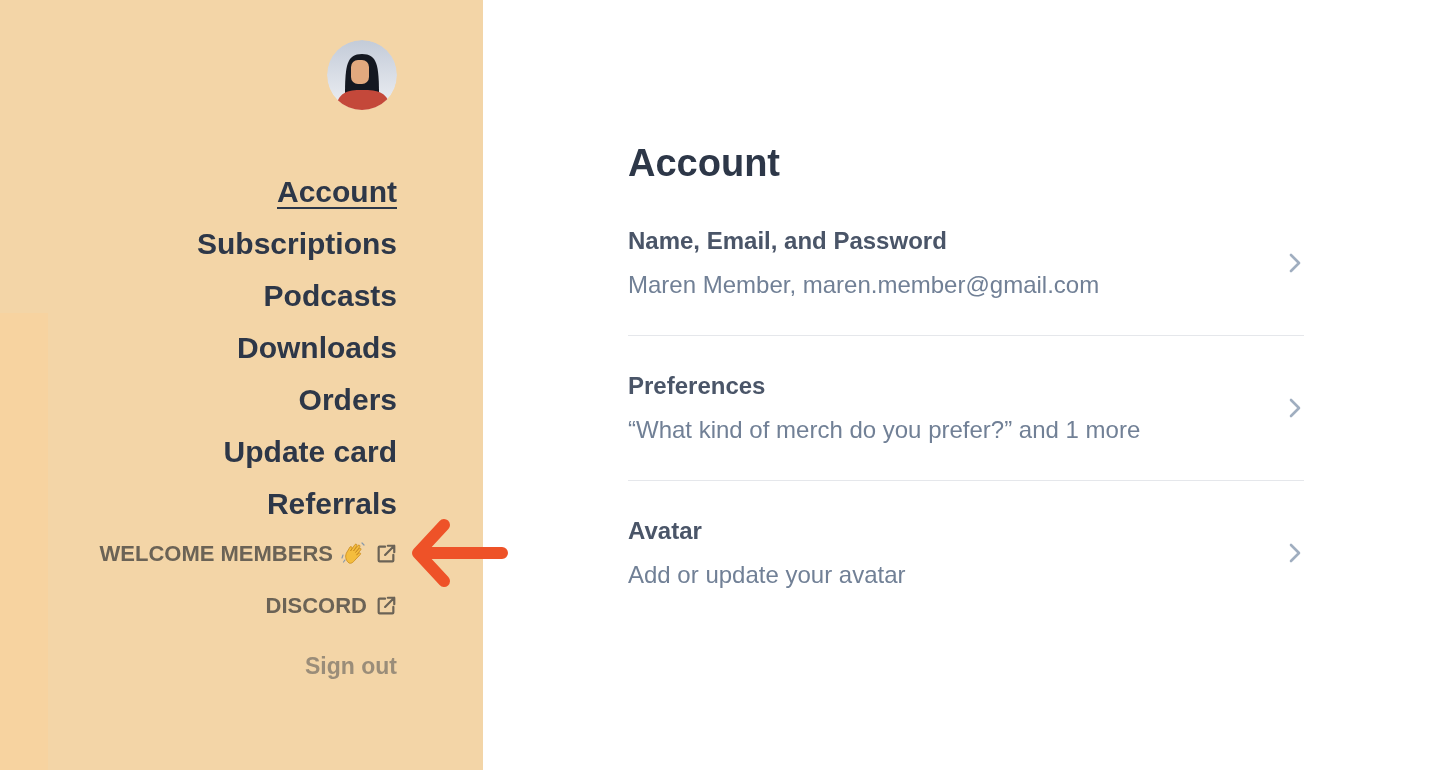  What do you see at coordinates (788, 241) in the screenshot?
I see `row-title: Name, Email, and Password` at bounding box center [788, 241].